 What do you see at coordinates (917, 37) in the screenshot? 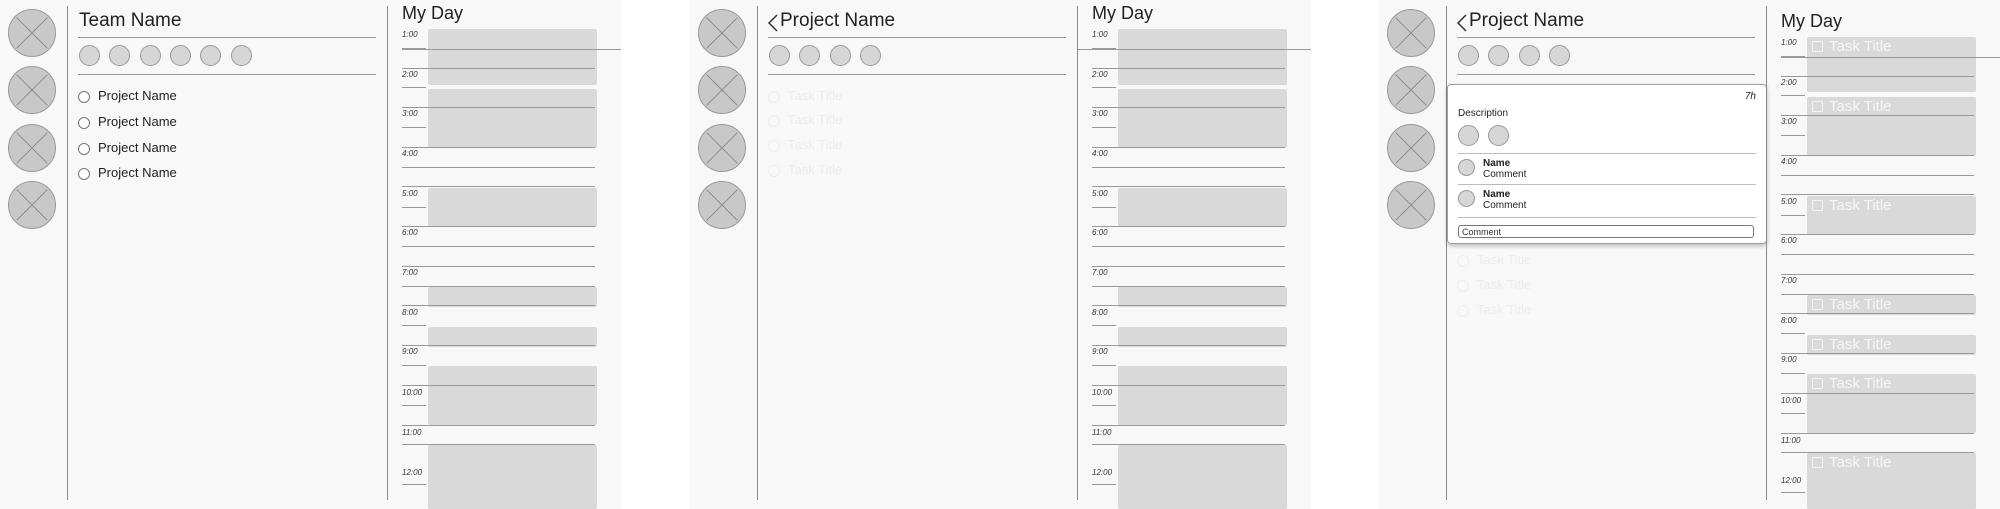
I see `title-divider` at bounding box center [917, 37].